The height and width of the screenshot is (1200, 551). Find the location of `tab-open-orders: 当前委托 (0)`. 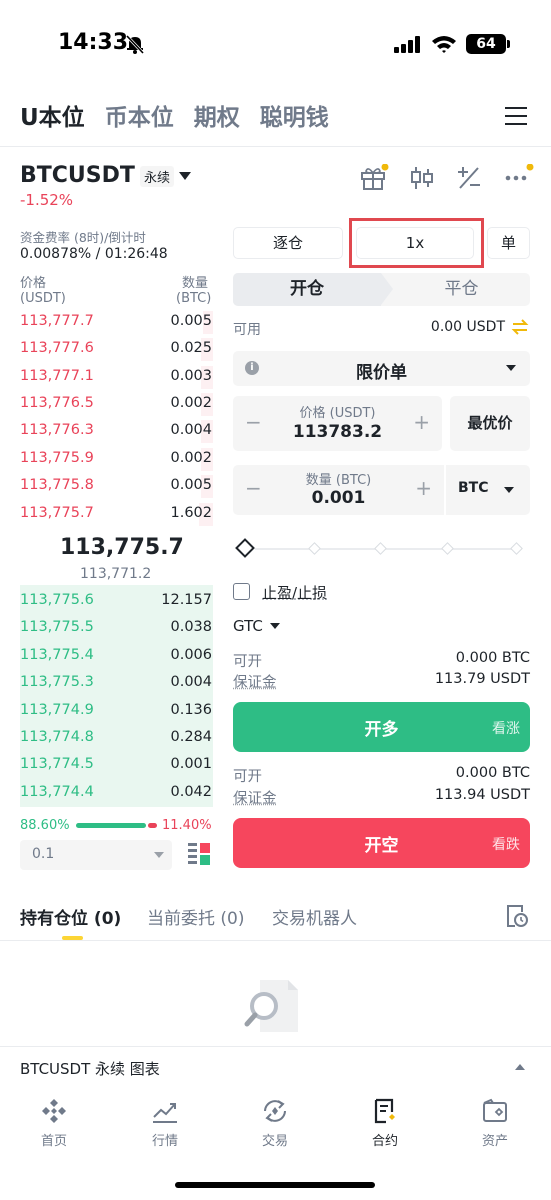

tab-open-orders: 当前委托 (0) is located at coordinates (195, 916).